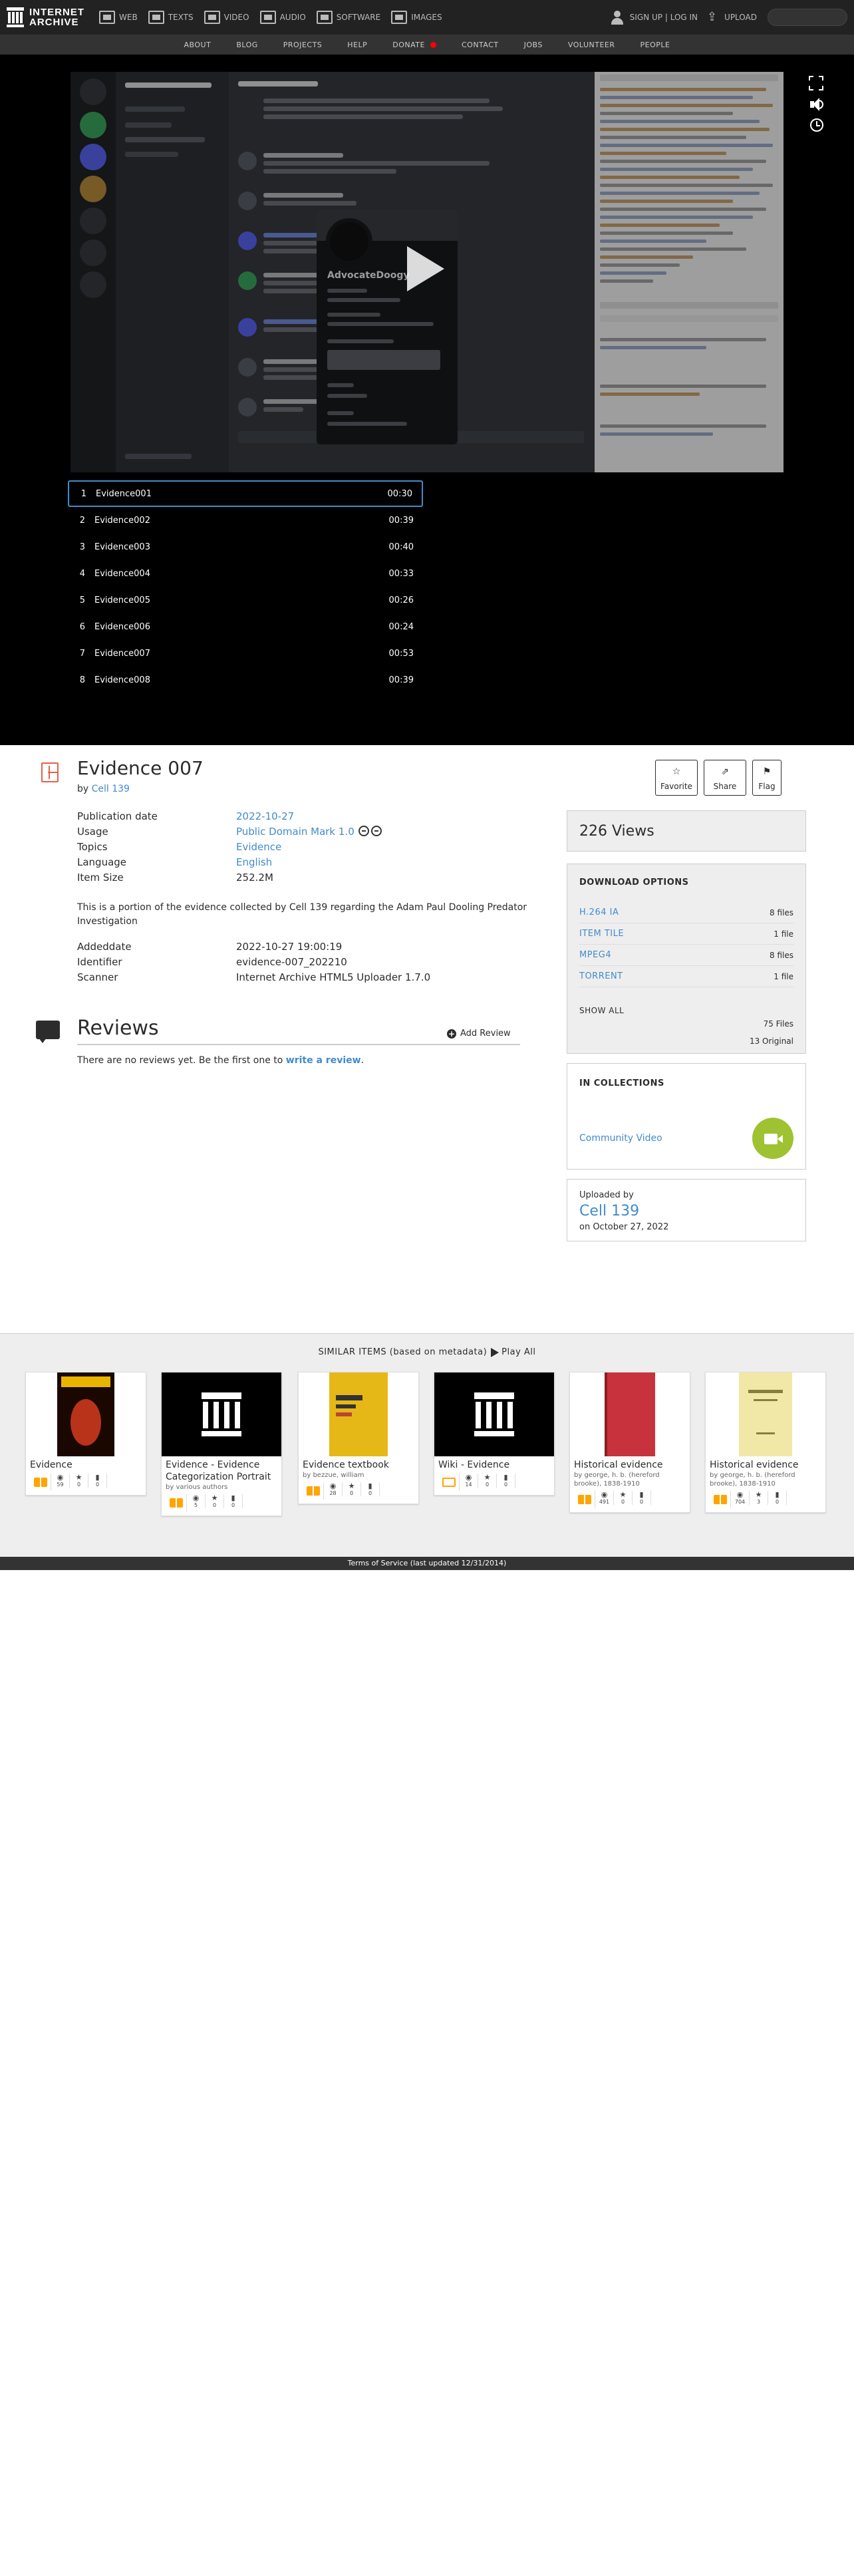  Describe the element at coordinates (371, 832) in the screenshot. I see `public-domain-icon` at that location.